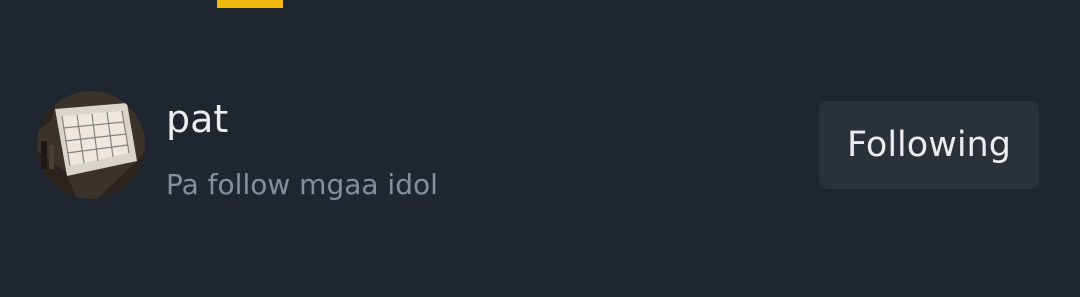 The width and height of the screenshot is (1080, 297). I want to click on following-button: Following, so click(929, 145).